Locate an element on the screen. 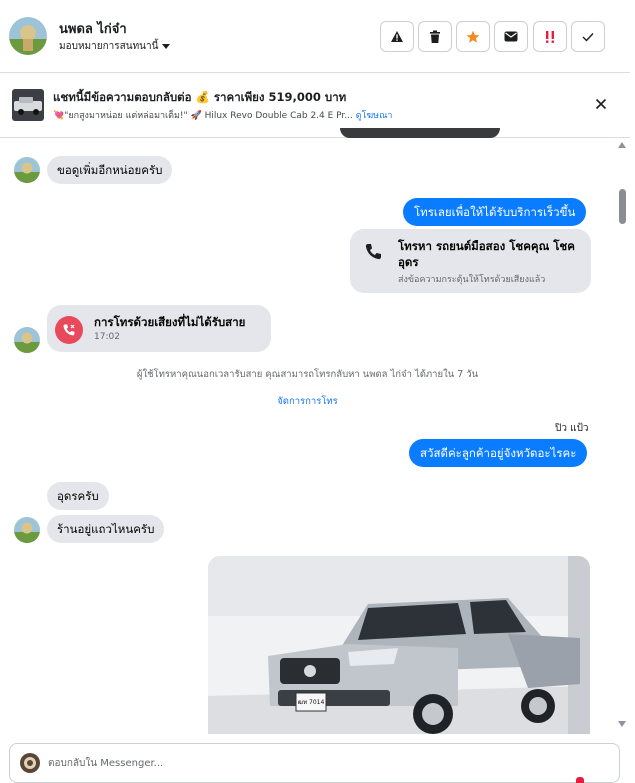  message-composer is located at coordinates (314, 763).